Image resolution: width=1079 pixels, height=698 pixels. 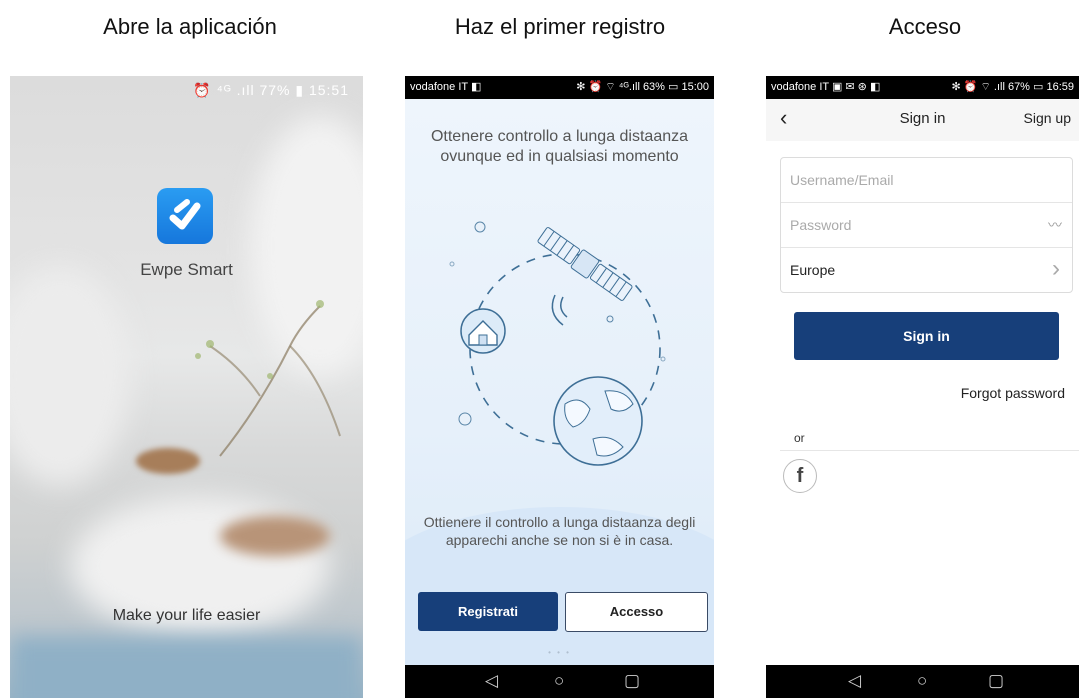 What do you see at coordinates (1056, 268) in the screenshot?
I see `chevron-right-icon: ›` at bounding box center [1056, 268].